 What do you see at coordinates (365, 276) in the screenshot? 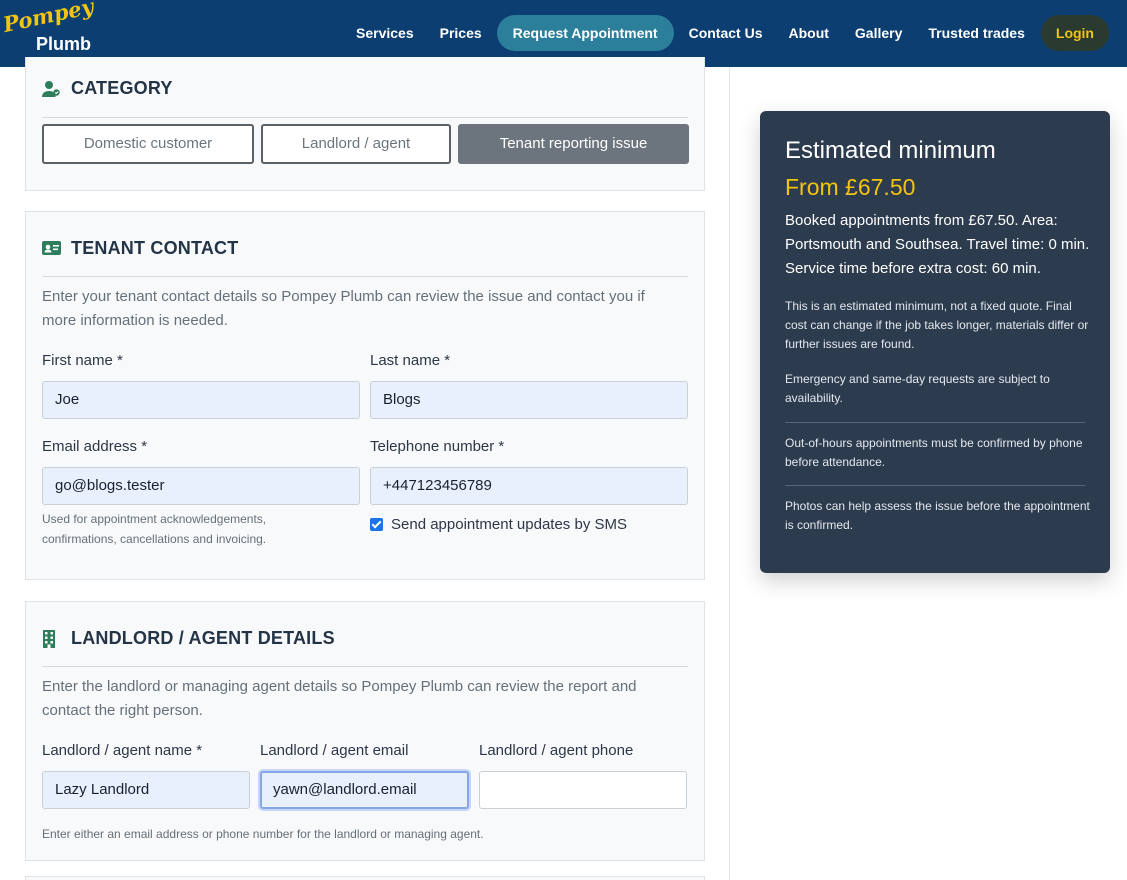
I see `tenant-divider` at bounding box center [365, 276].